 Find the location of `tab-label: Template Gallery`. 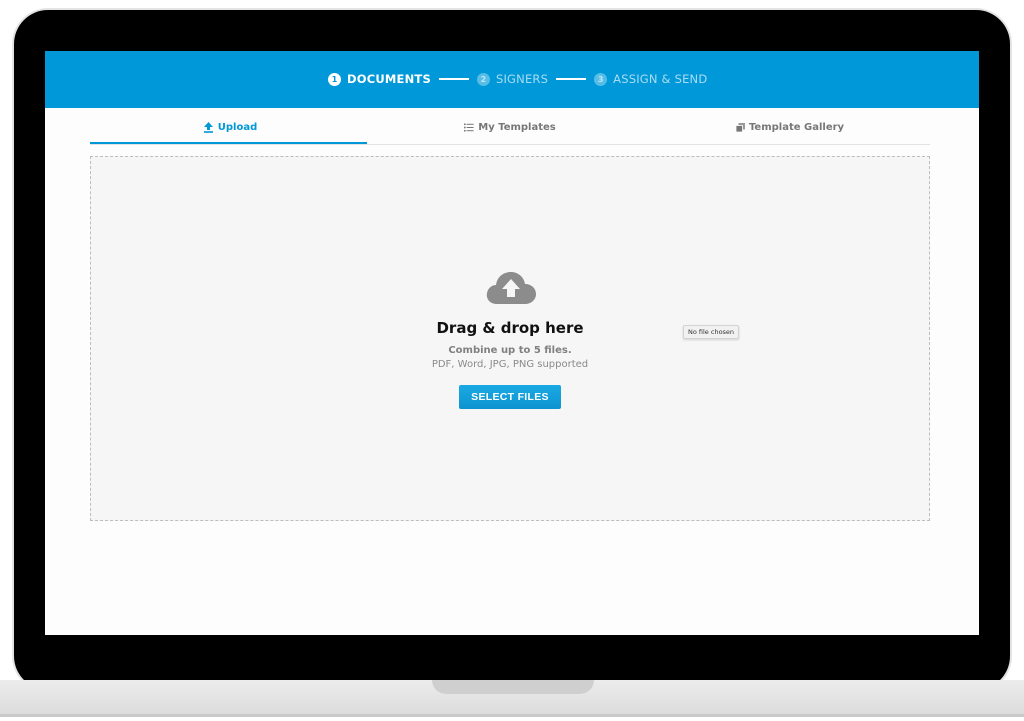

tab-label: Template Gallery is located at coordinates (796, 127).